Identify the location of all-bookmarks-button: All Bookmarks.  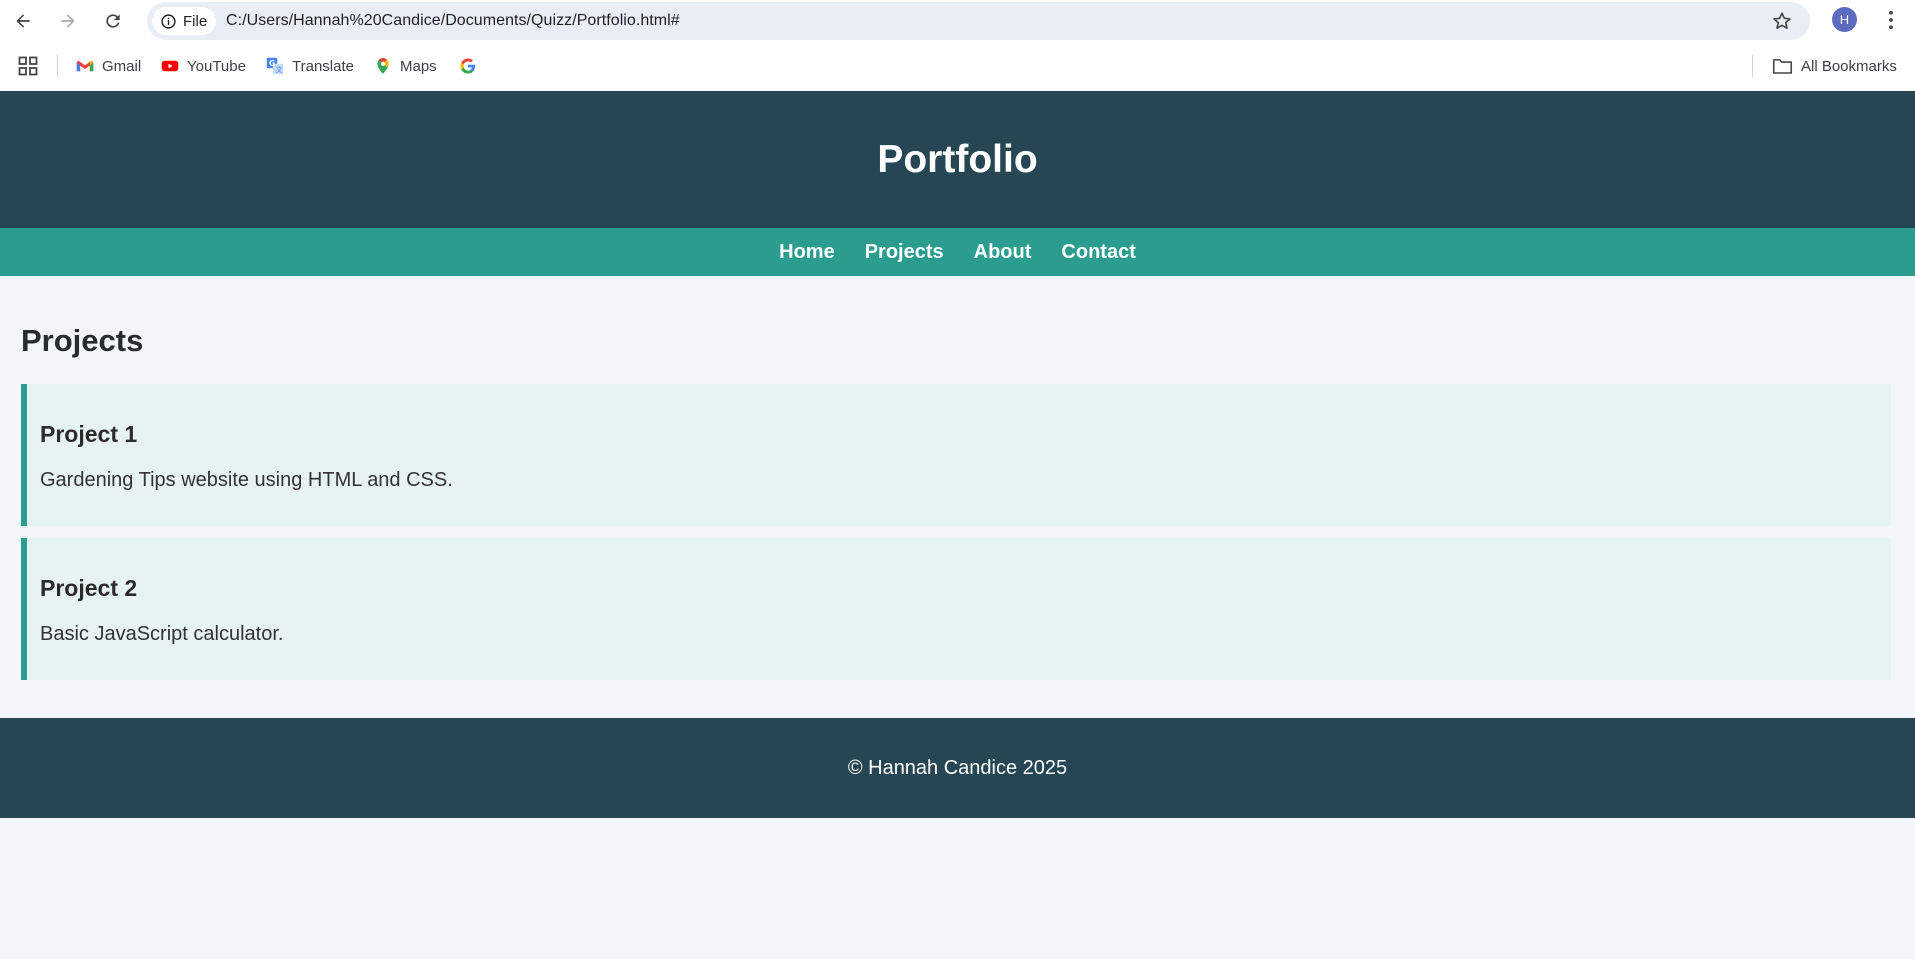
(1834, 66).